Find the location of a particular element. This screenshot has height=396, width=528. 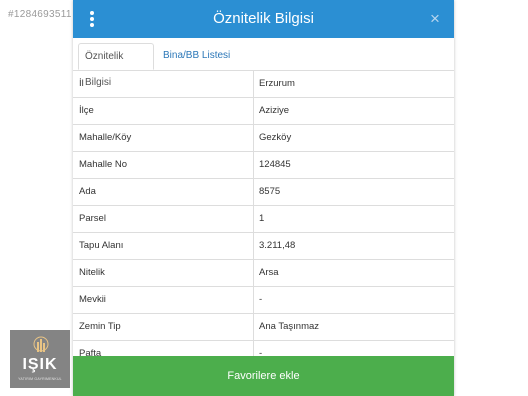

tab-building-list: Bina/BB Listesi is located at coordinates (196, 56).